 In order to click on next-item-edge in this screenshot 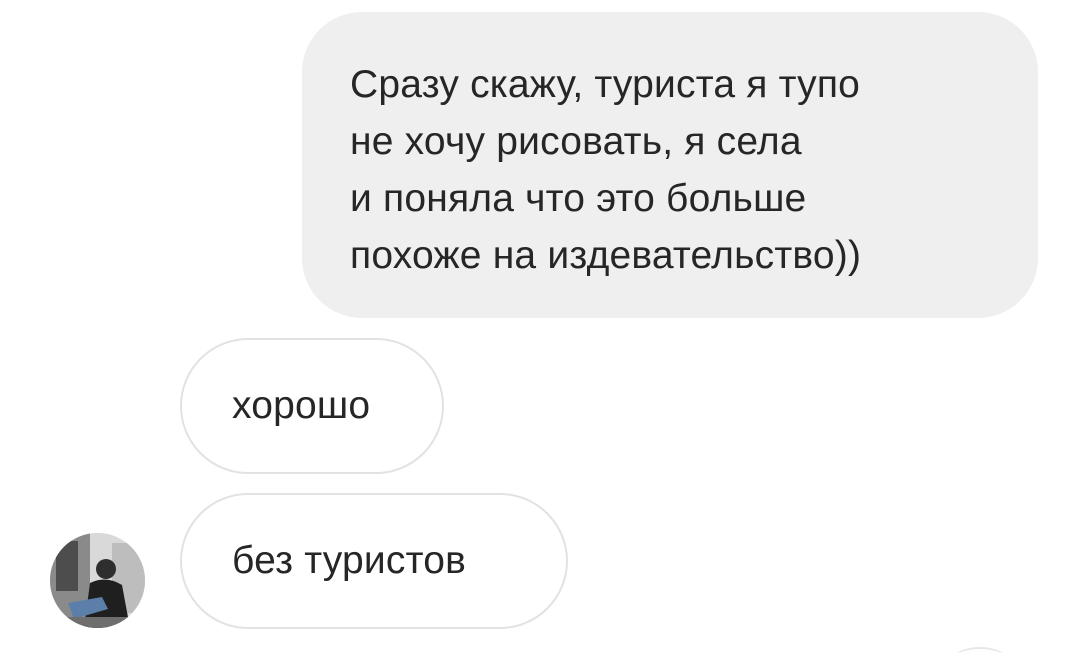, I will do `click(980, 650)`.